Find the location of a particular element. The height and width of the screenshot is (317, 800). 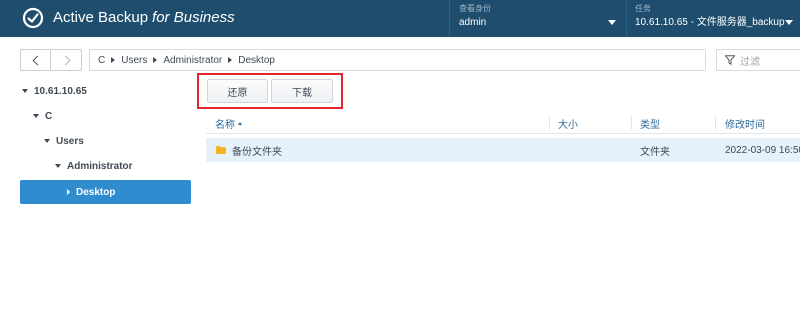

identity-selector: 查看身份 admin is located at coordinates (540, 19).